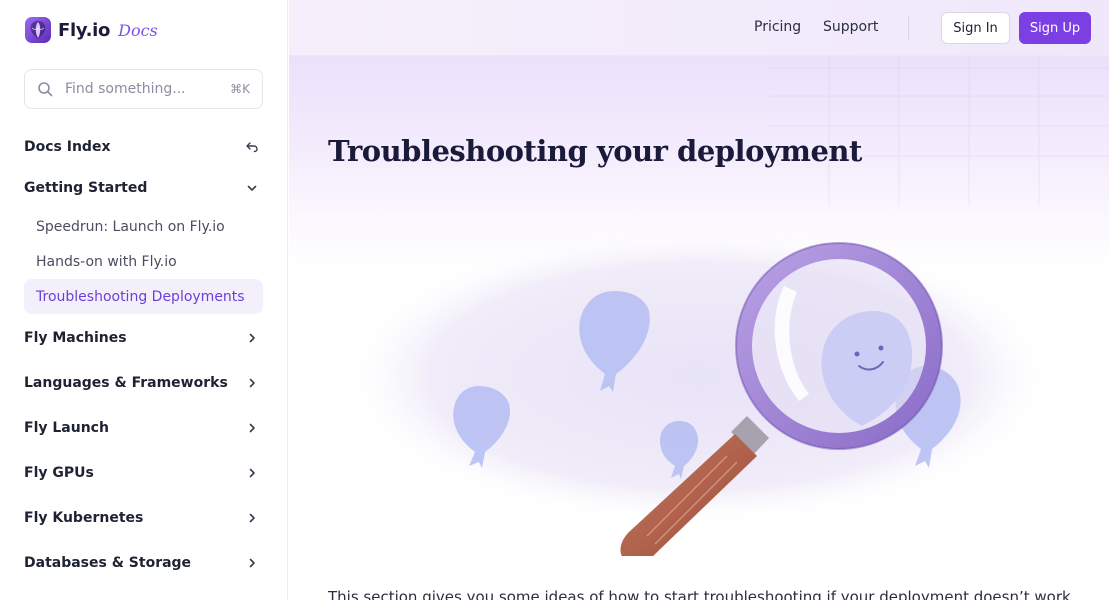  I want to click on sidebar-subitem-troubleshooting: Troubleshooting Deployments, so click(143, 296).